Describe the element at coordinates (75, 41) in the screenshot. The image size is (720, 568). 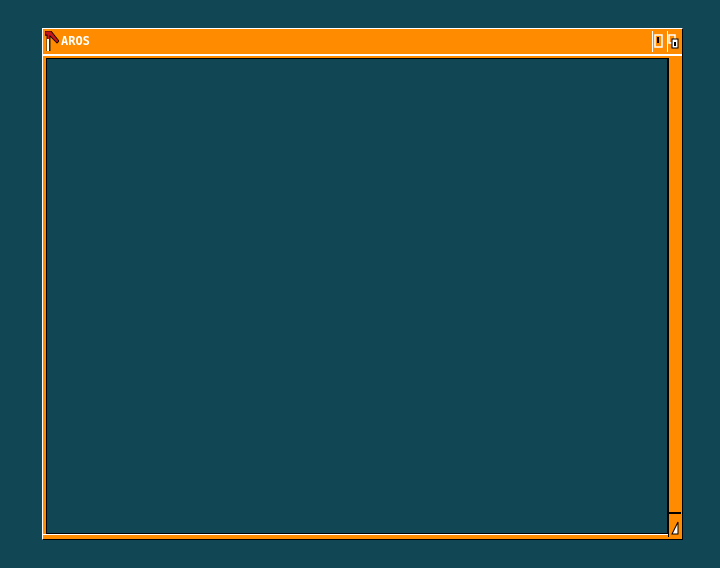
I see `window-title: AROS` at that location.